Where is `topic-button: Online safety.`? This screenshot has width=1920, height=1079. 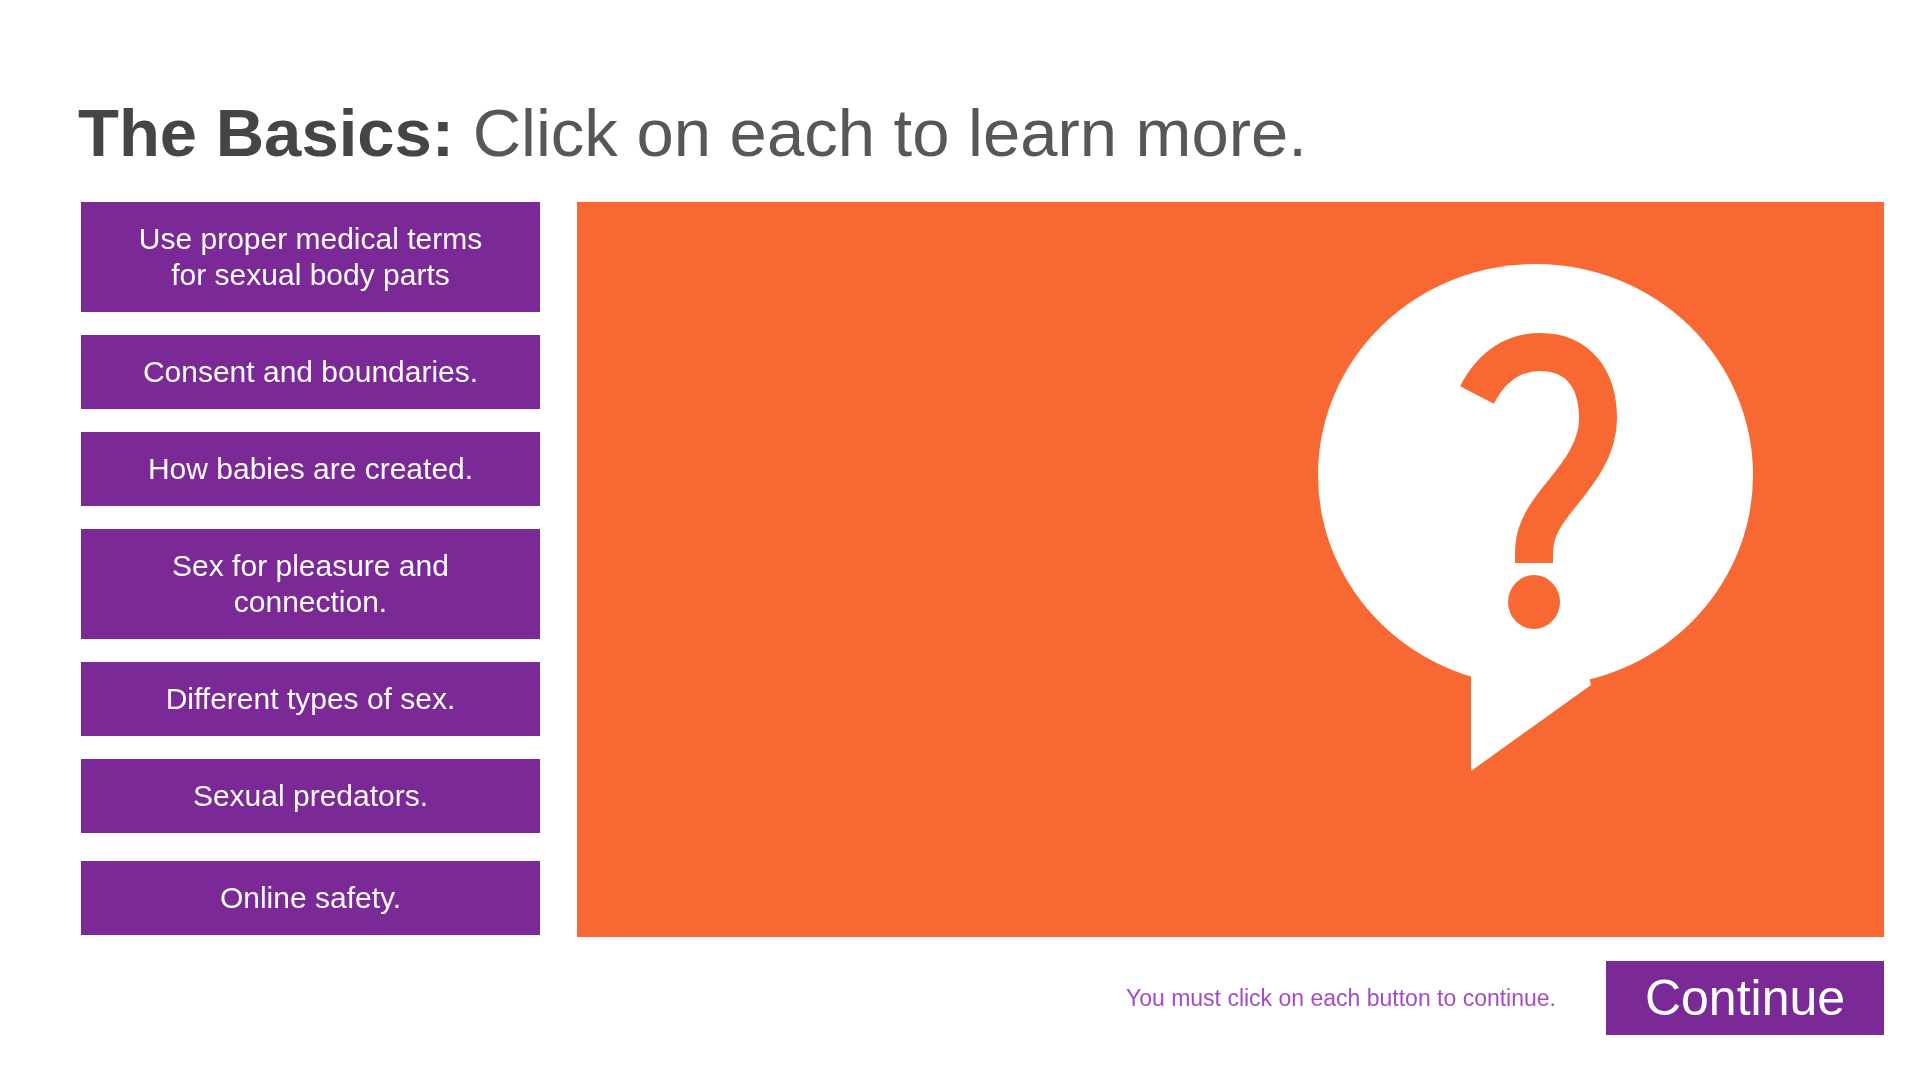 topic-button: Online safety. is located at coordinates (310, 898).